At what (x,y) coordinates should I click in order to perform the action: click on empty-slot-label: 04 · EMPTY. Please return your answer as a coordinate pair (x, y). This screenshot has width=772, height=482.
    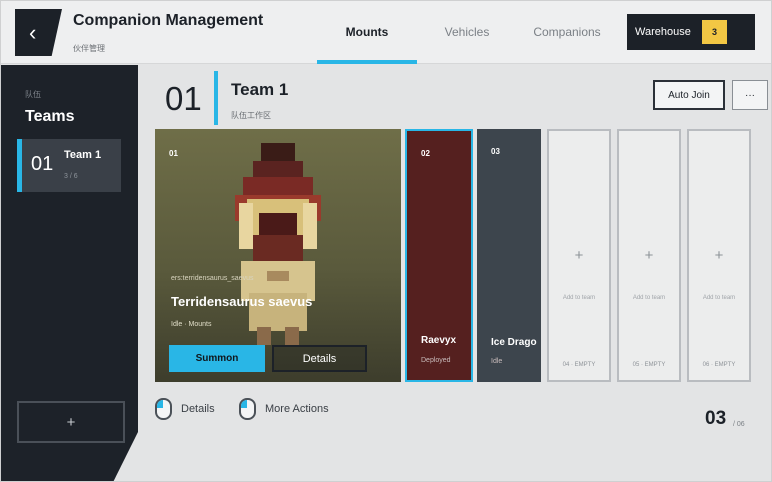
    Looking at the image, I should click on (579, 365).